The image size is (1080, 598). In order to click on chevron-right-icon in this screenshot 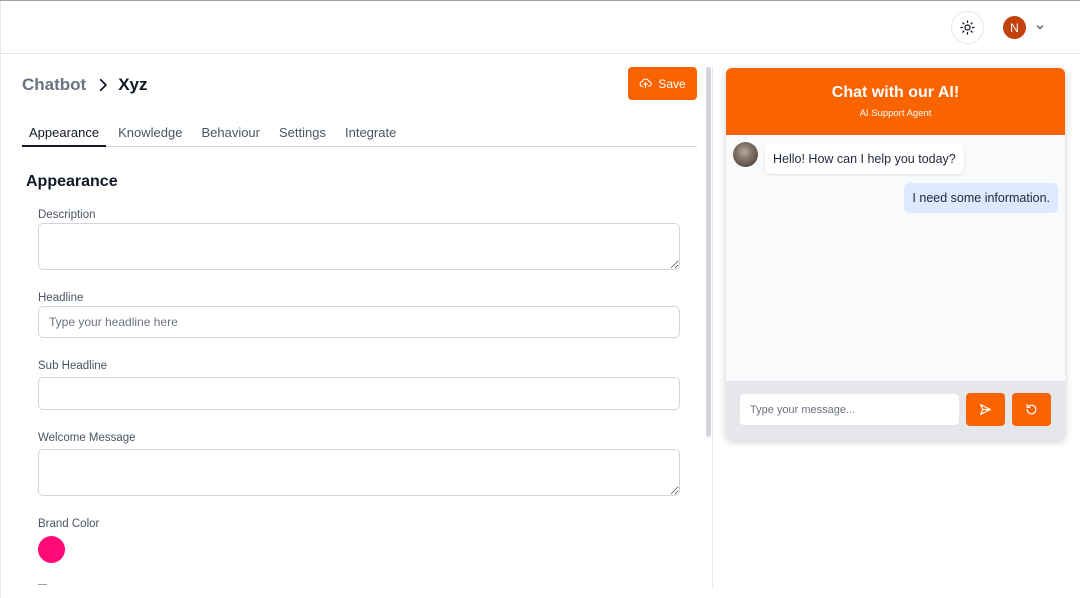, I will do `click(104, 85)`.